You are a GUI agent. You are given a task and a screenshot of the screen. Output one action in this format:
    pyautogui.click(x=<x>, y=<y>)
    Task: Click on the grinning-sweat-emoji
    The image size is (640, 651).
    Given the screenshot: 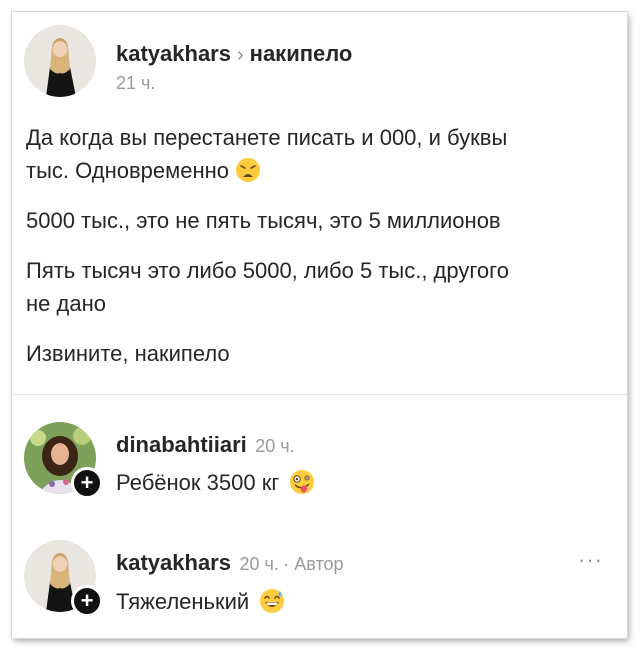 What is the action you would take?
    pyautogui.click(x=272, y=601)
    